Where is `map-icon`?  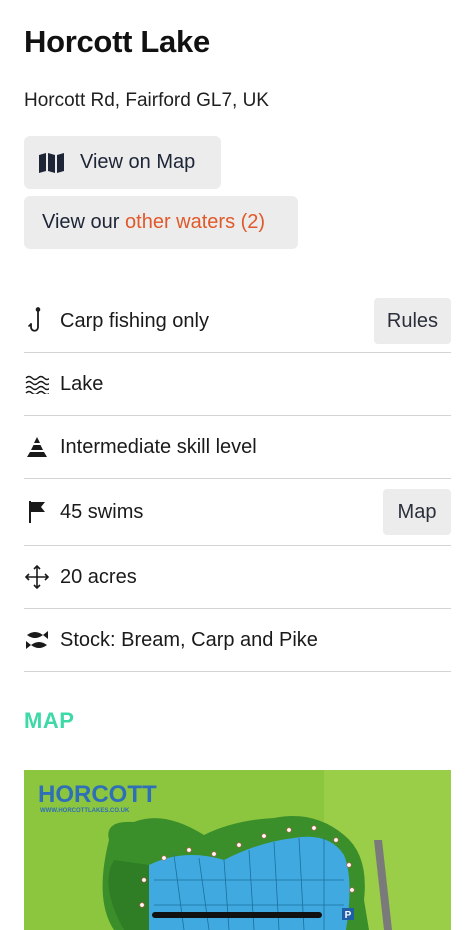
map-icon is located at coordinates (52, 163).